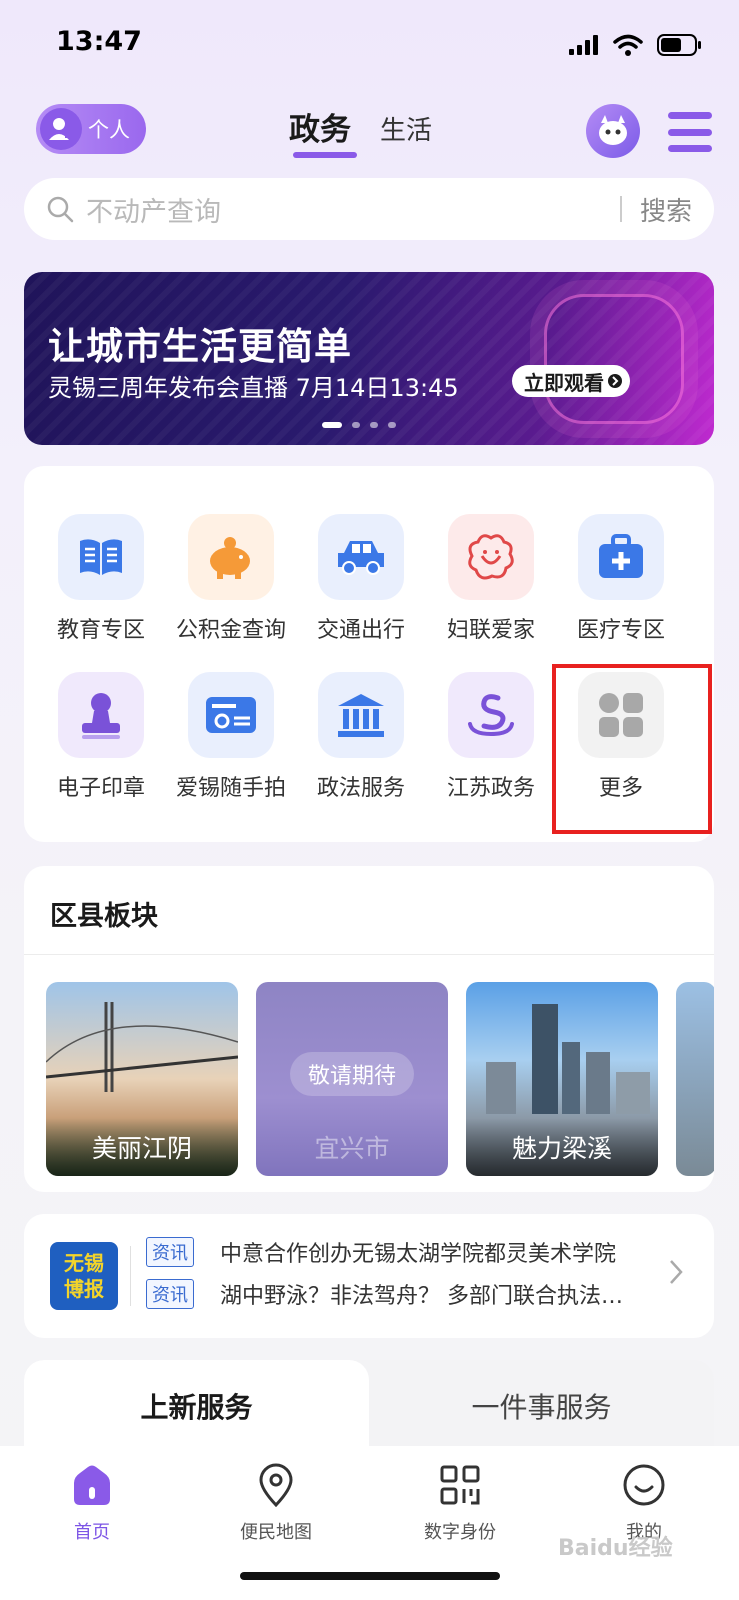  I want to click on flower-logo-icon, so click(491, 557).